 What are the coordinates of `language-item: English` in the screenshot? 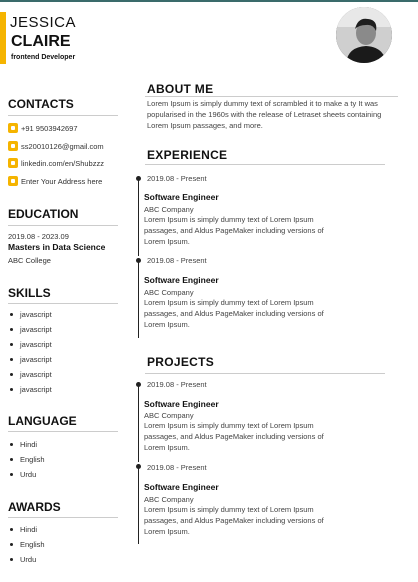 It's located at (27, 459).